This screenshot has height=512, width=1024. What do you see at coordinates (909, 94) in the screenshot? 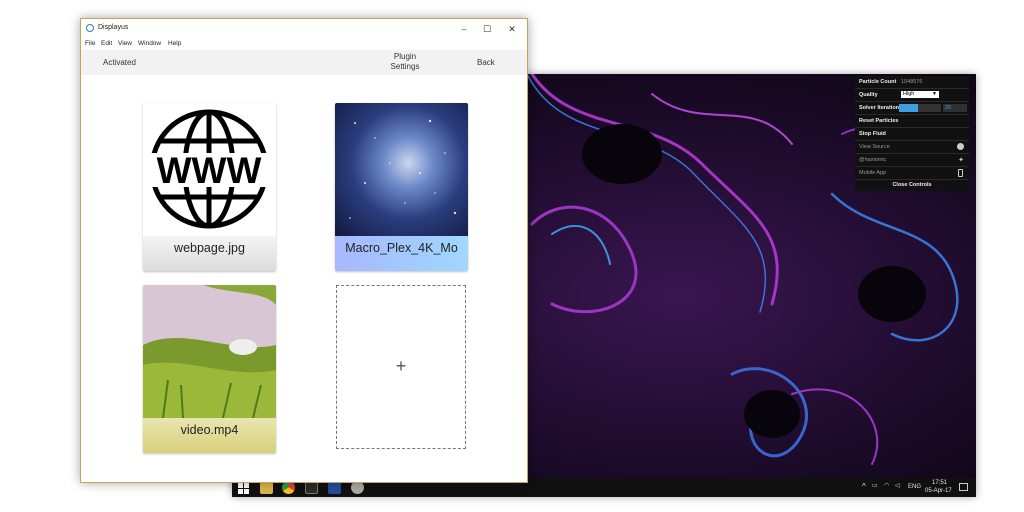
I see `quality-value: High` at bounding box center [909, 94].